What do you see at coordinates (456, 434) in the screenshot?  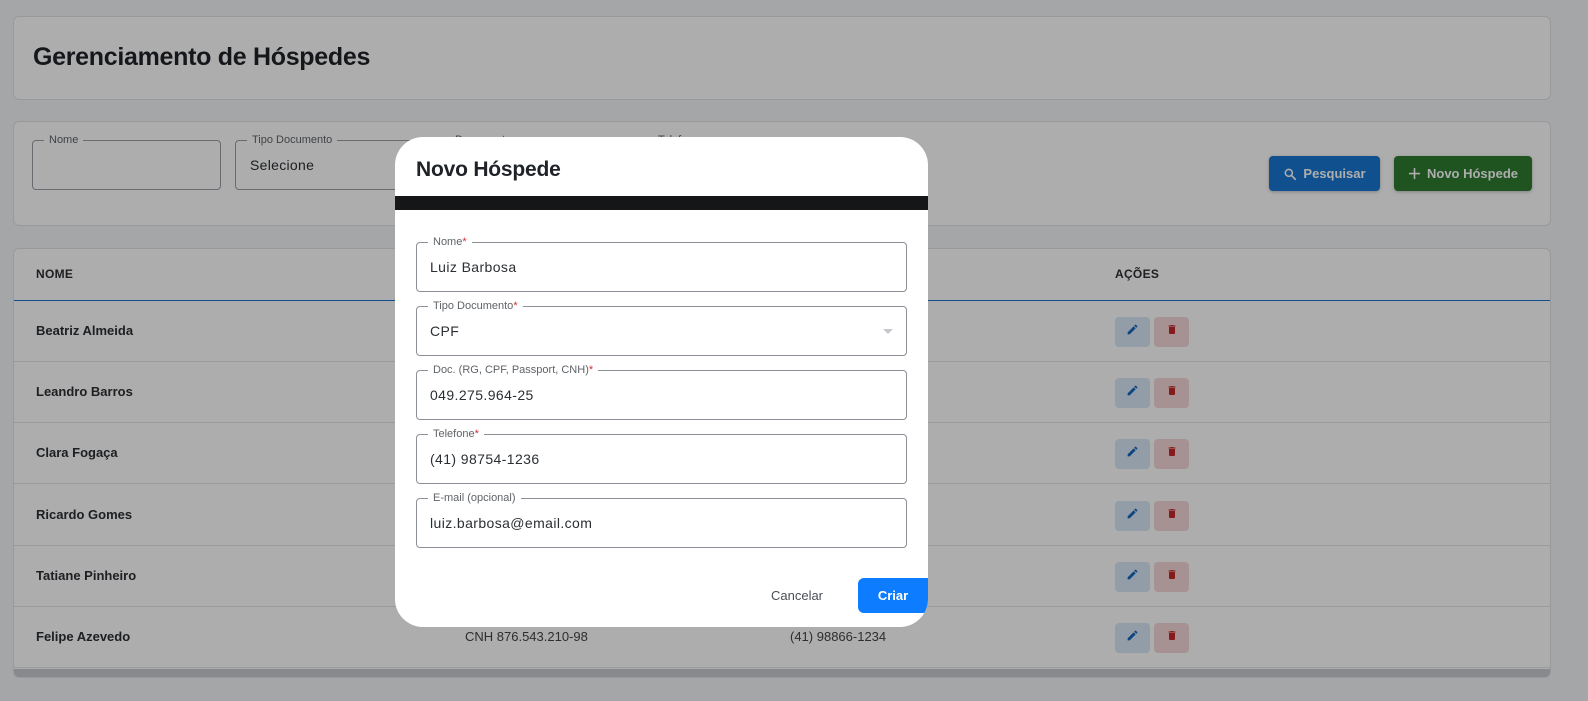 I see `telefone-input-label: Telefone*` at bounding box center [456, 434].